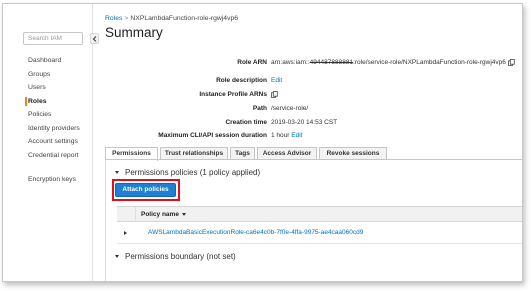 The image size is (531, 291). I want to click on sidebar-item-encryption-keys: Encryption keys, so click(61, 180).